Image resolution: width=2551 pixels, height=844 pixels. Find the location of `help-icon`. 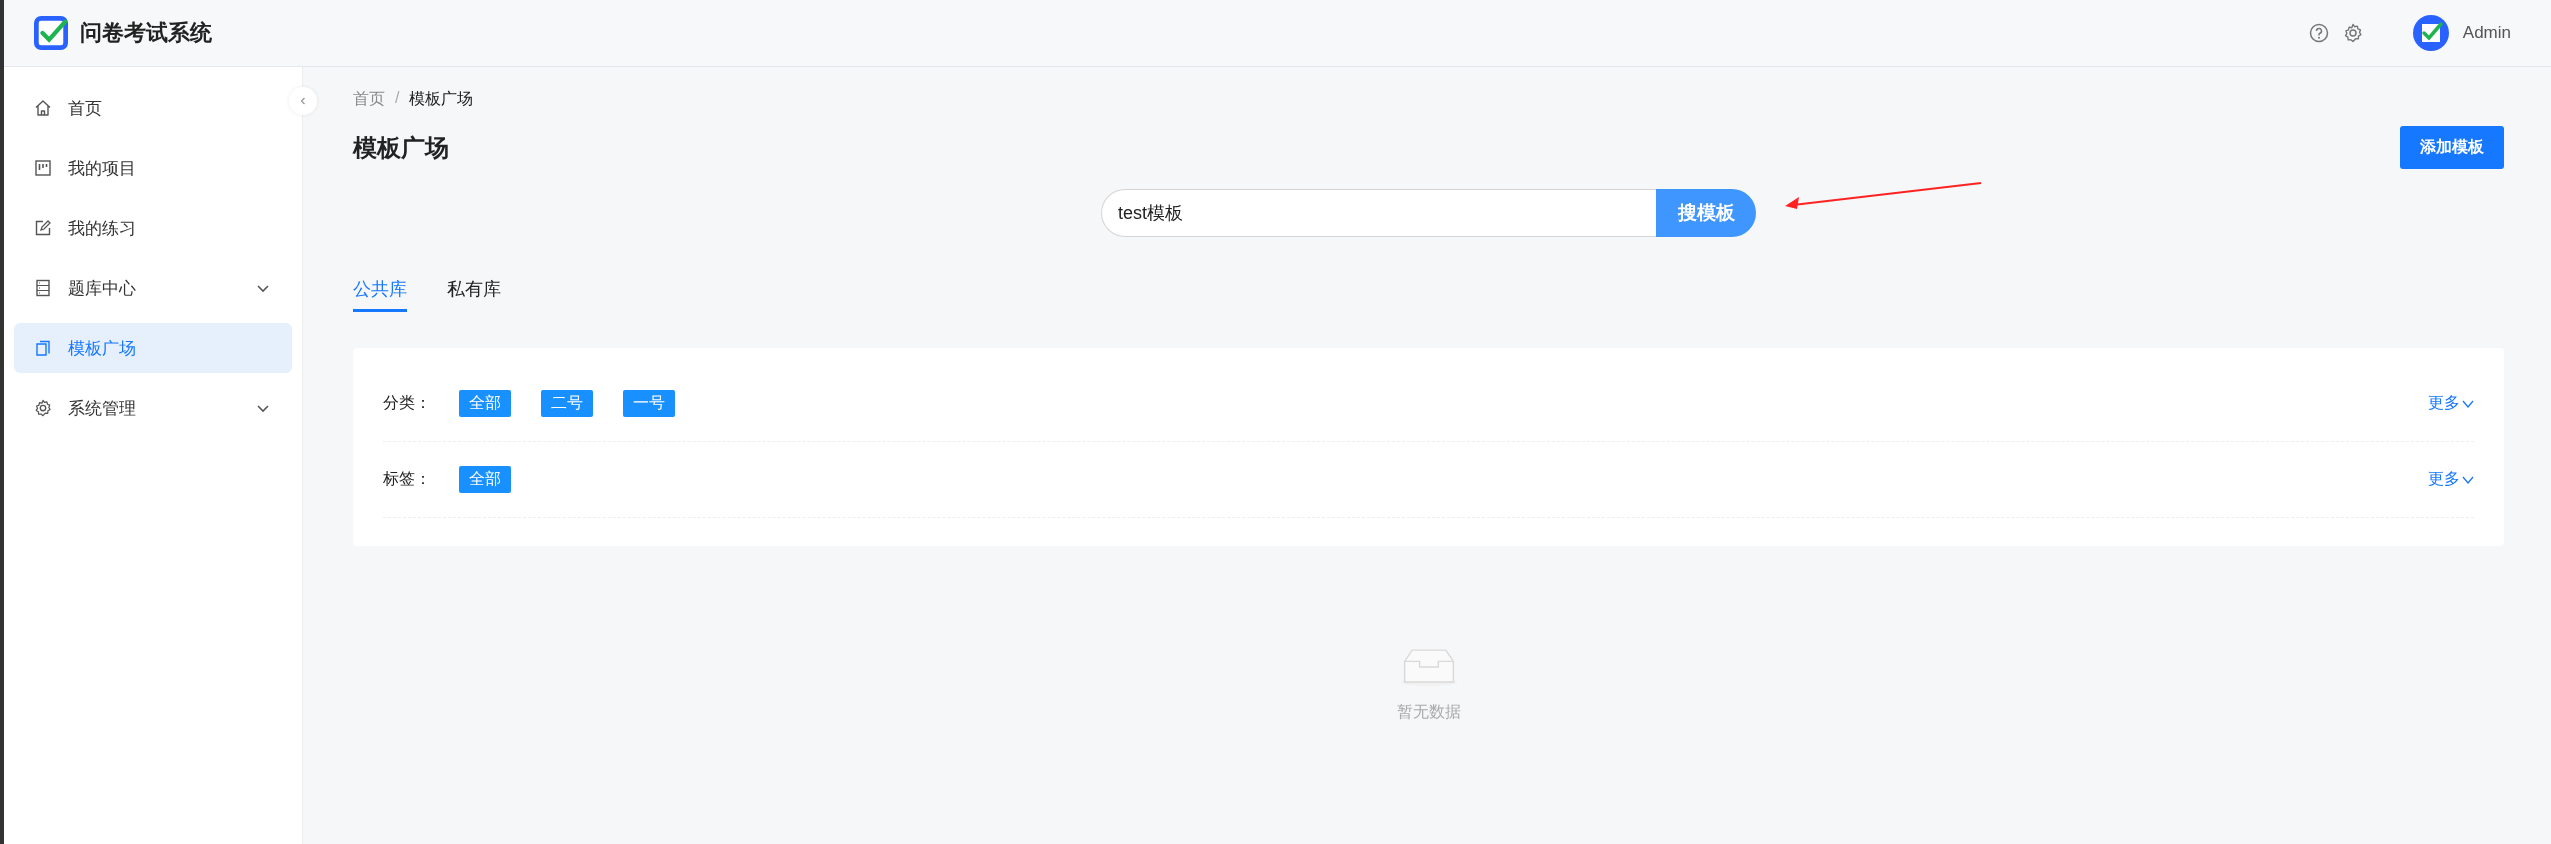

help-icon is located at coordinates (2318, 33).